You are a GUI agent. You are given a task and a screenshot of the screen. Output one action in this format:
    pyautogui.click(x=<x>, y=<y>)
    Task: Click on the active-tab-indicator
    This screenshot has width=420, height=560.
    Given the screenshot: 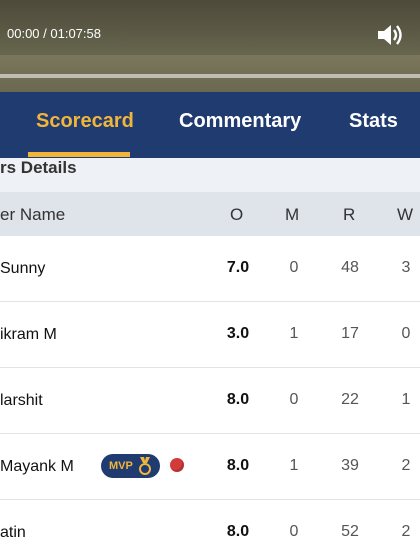 What is the action you would take?
    pyautogui.click(x=79, y=154)
    